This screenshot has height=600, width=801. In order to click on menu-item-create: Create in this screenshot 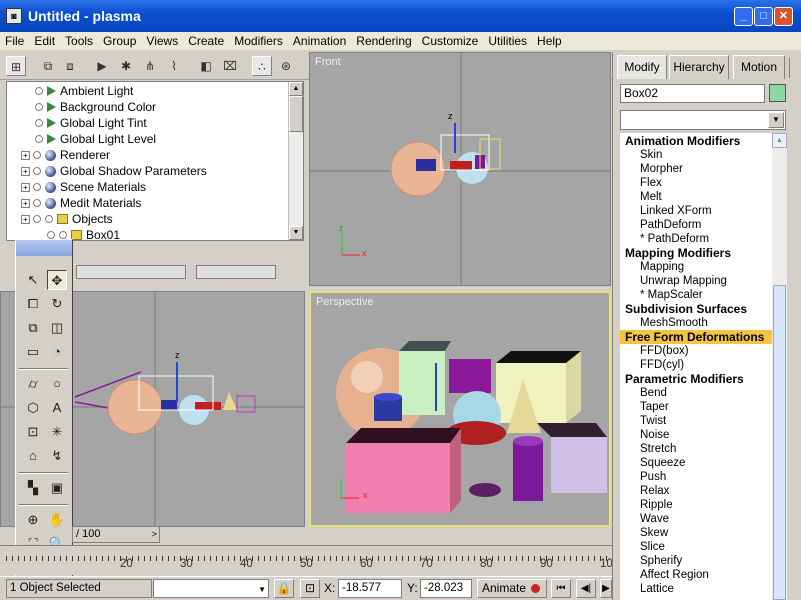, I will do `click(206, 41)`.